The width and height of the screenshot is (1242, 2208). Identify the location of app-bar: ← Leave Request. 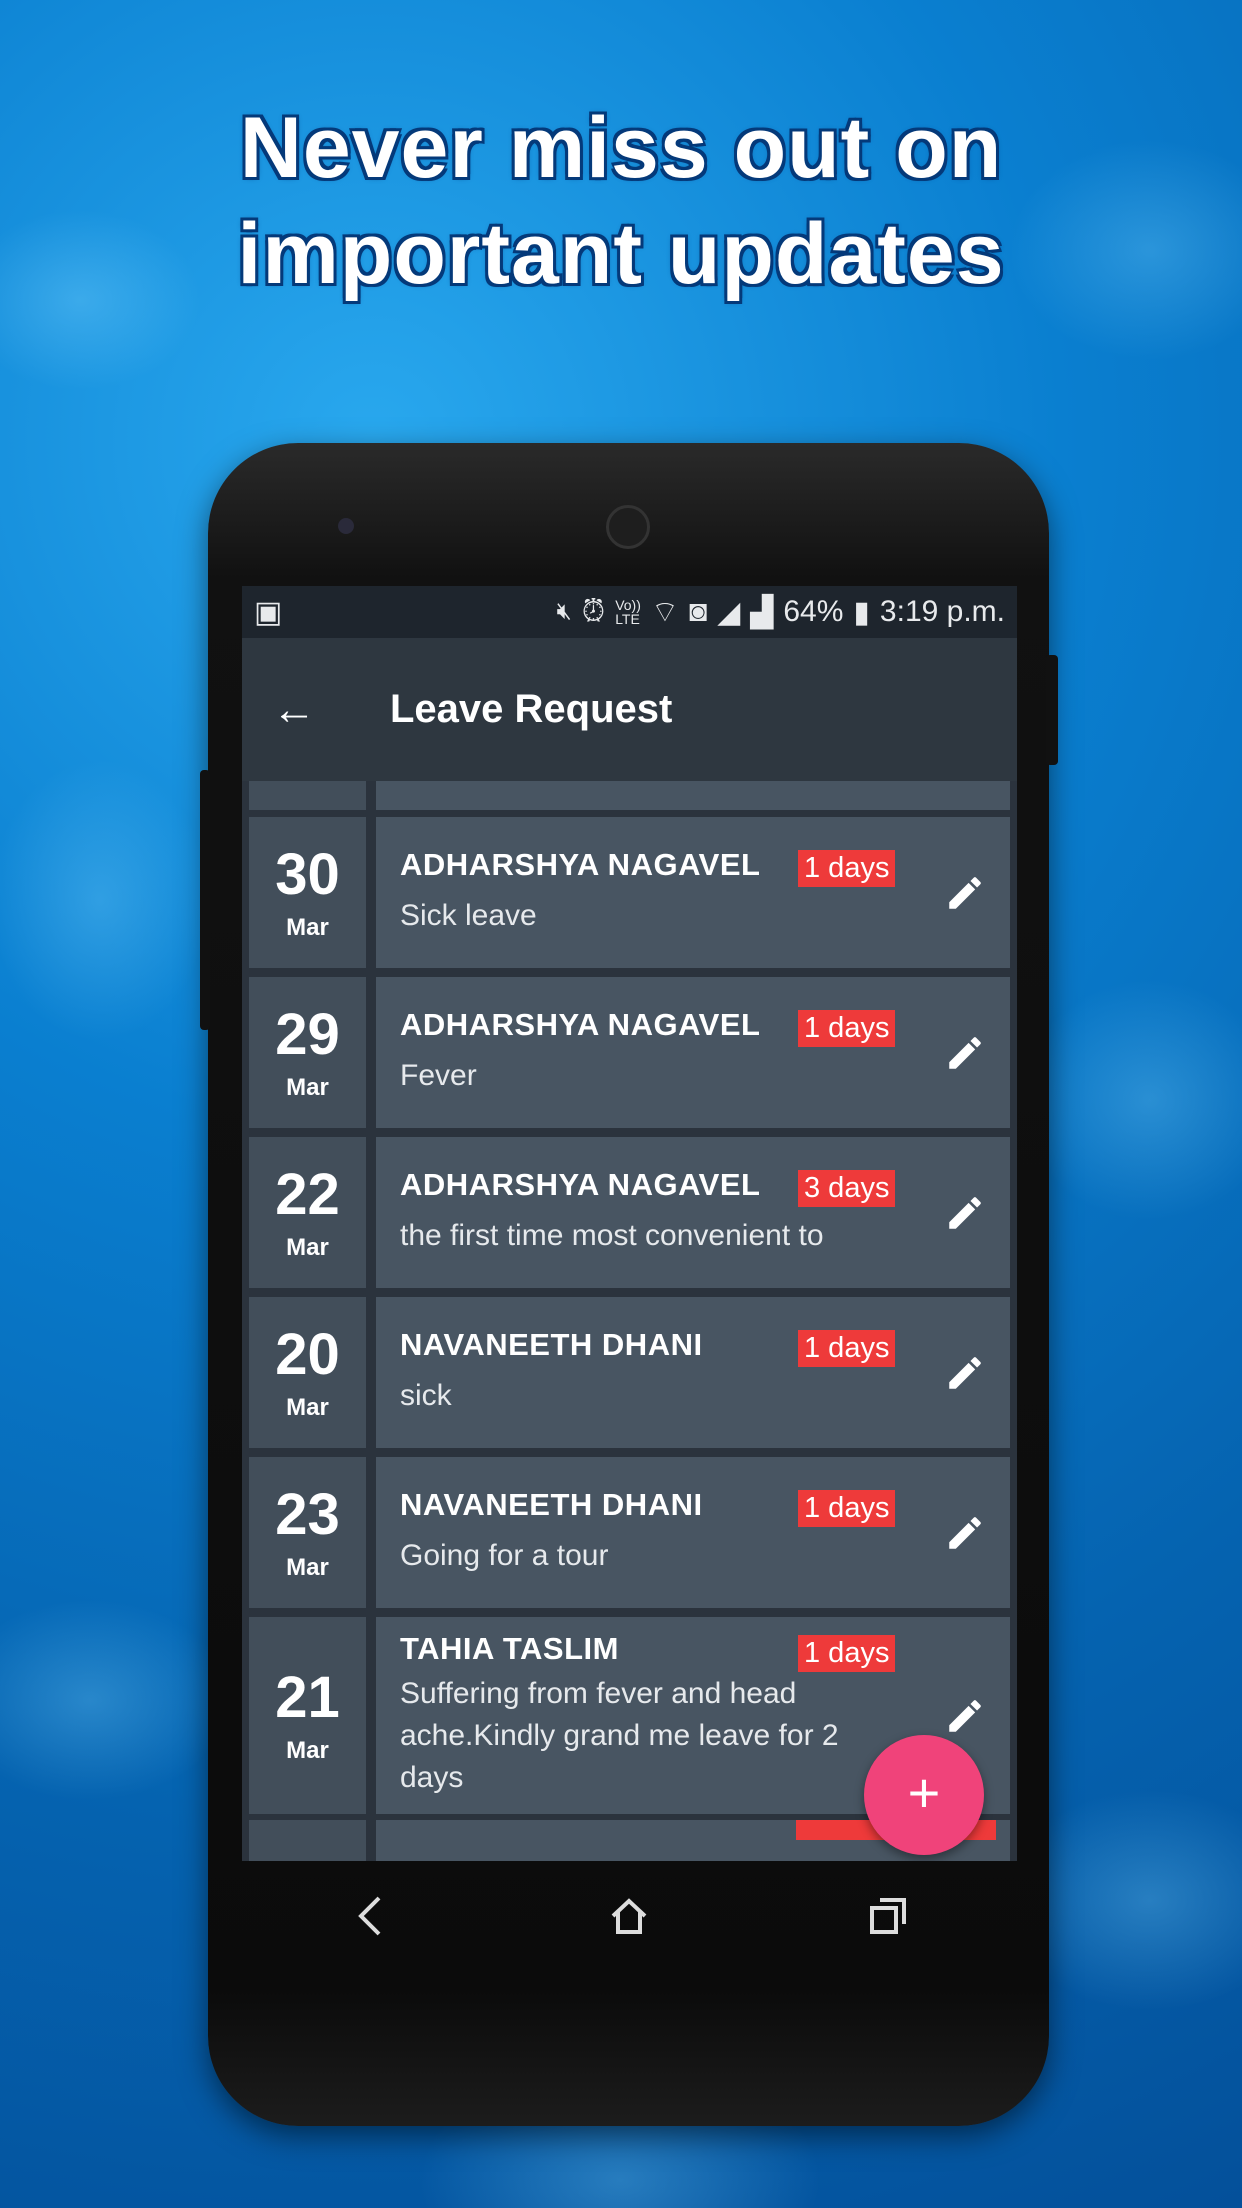
(629, 709).